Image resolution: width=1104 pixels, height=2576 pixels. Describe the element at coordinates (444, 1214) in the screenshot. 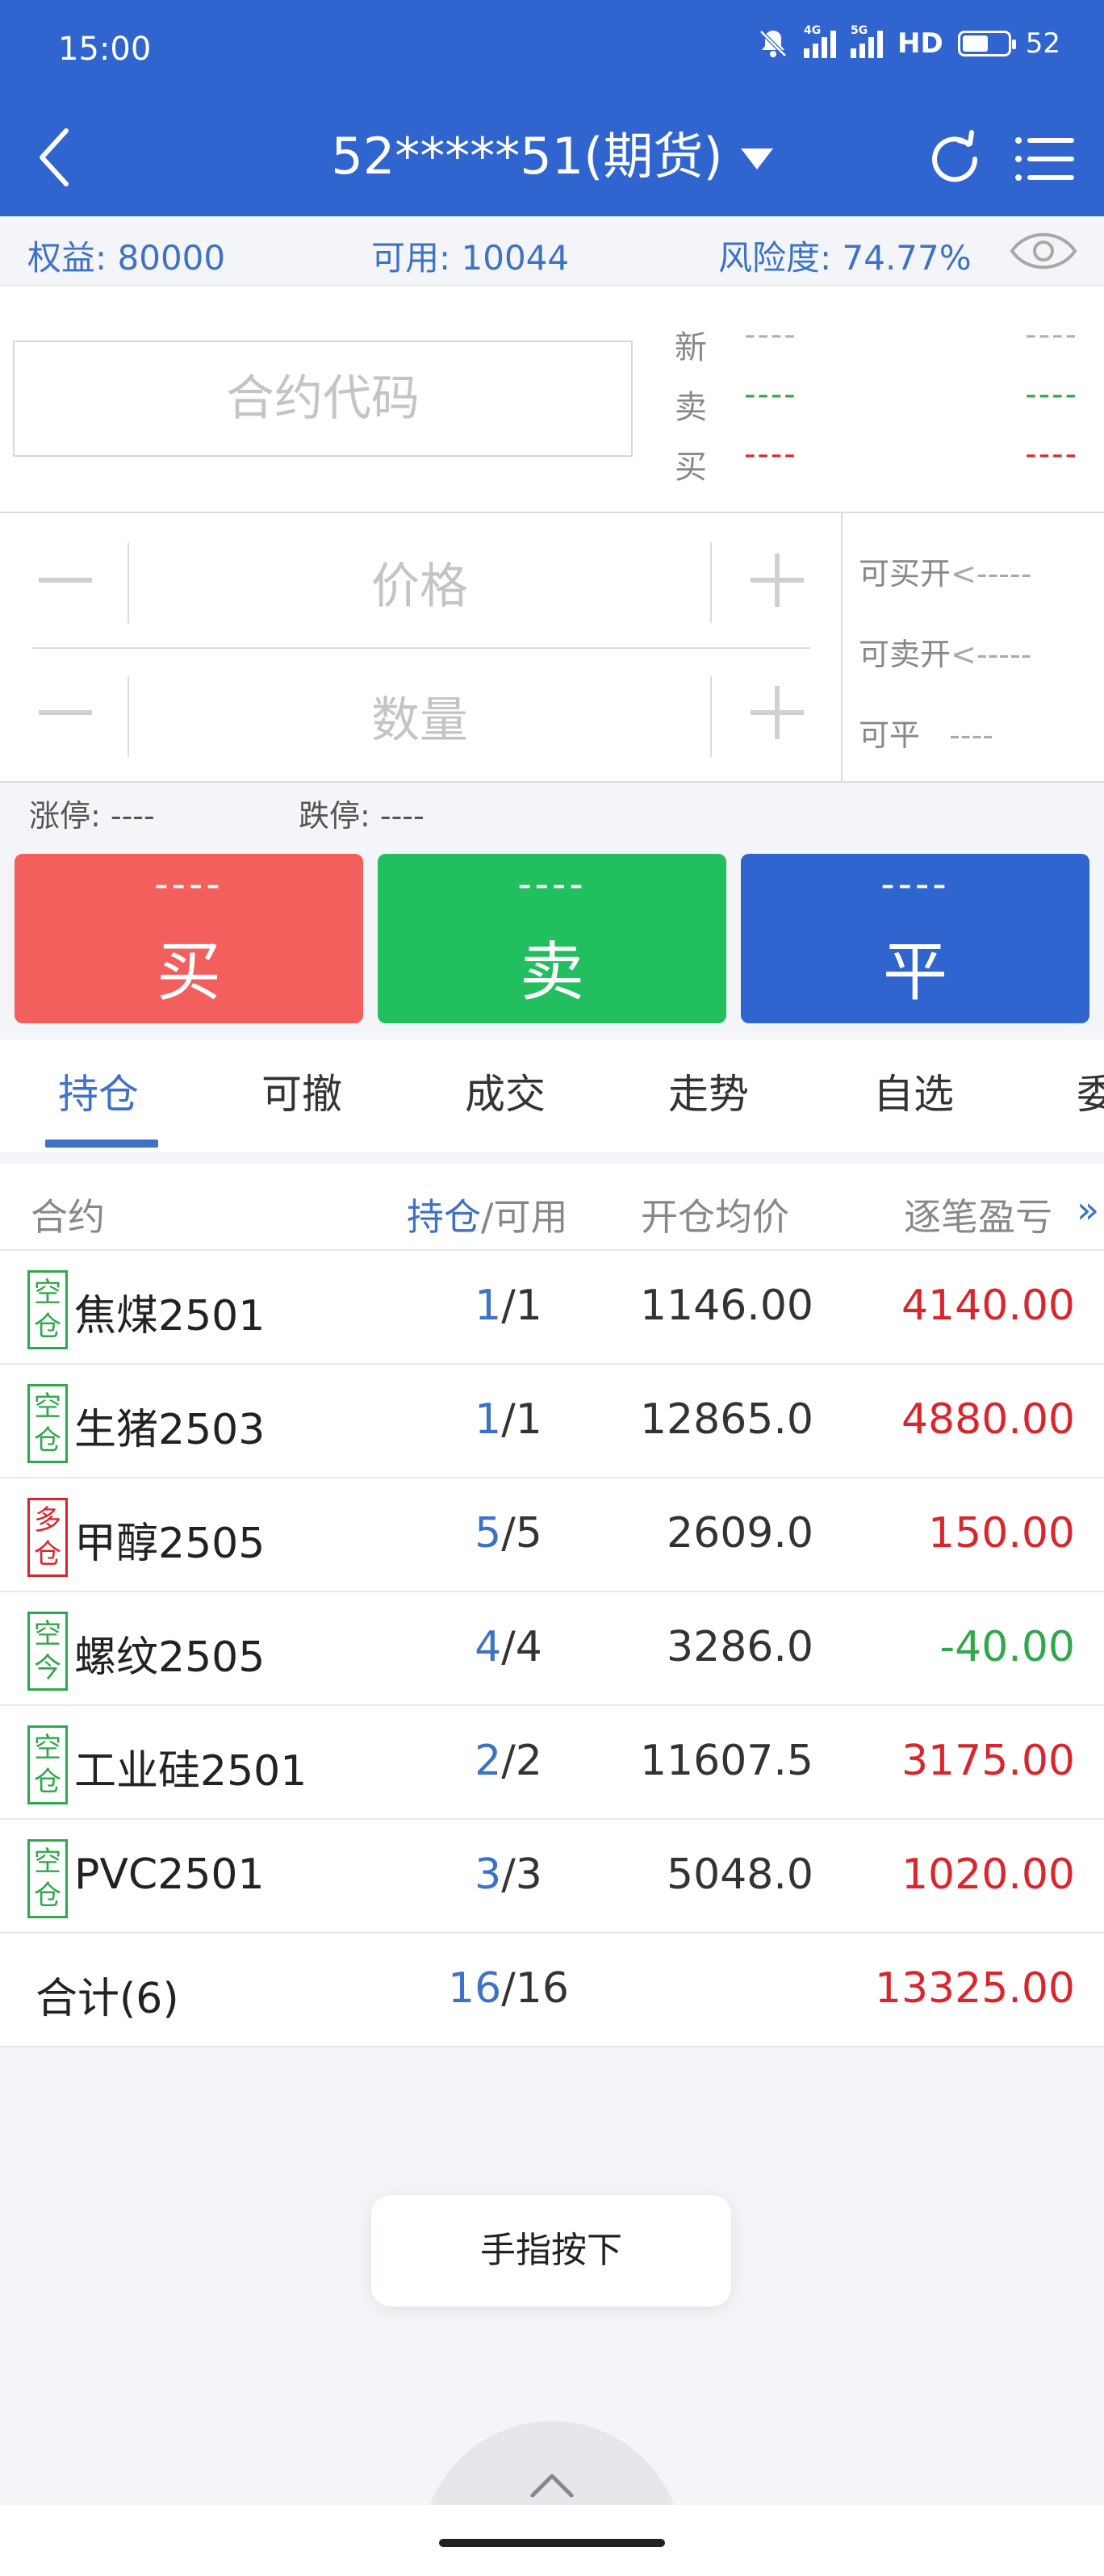

I see `col-position: 持仓` at that location.